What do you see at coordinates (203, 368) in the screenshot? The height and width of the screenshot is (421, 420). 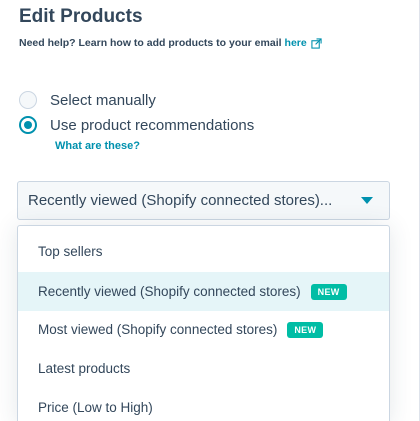 I see `dropdown-option-latest-products: Latest products` at bounding box center [203, 368].